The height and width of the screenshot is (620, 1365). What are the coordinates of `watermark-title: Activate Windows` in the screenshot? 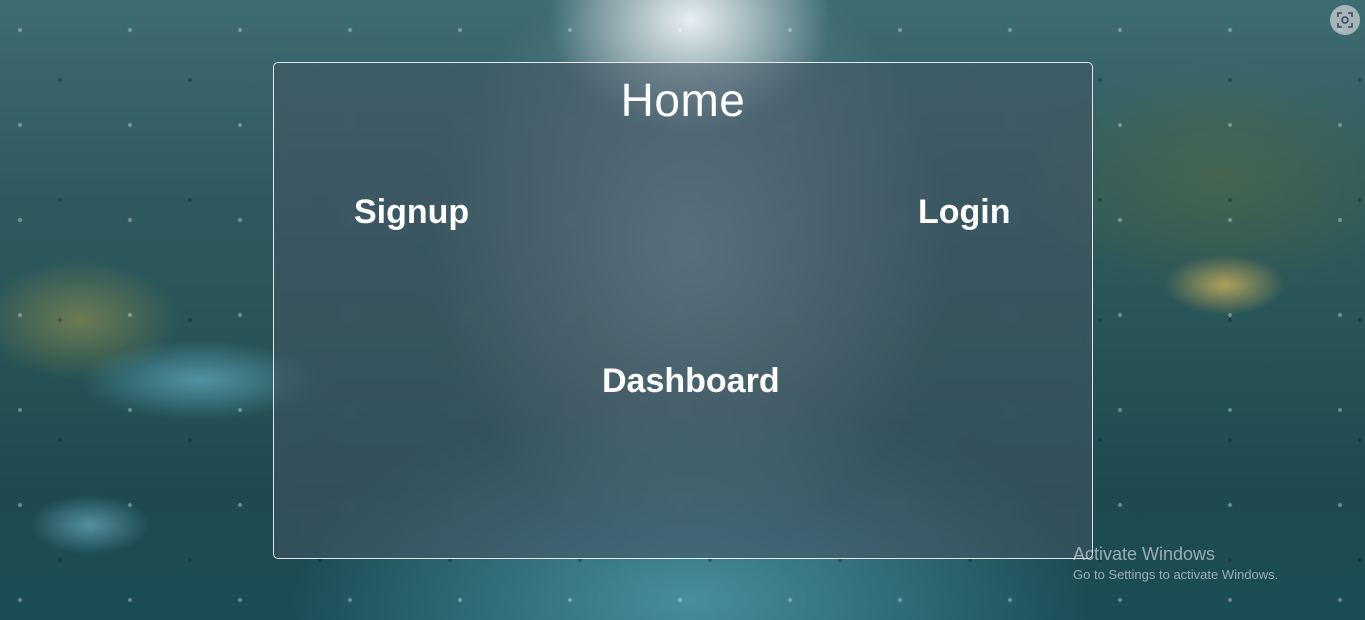 It's located at (1144, 554).